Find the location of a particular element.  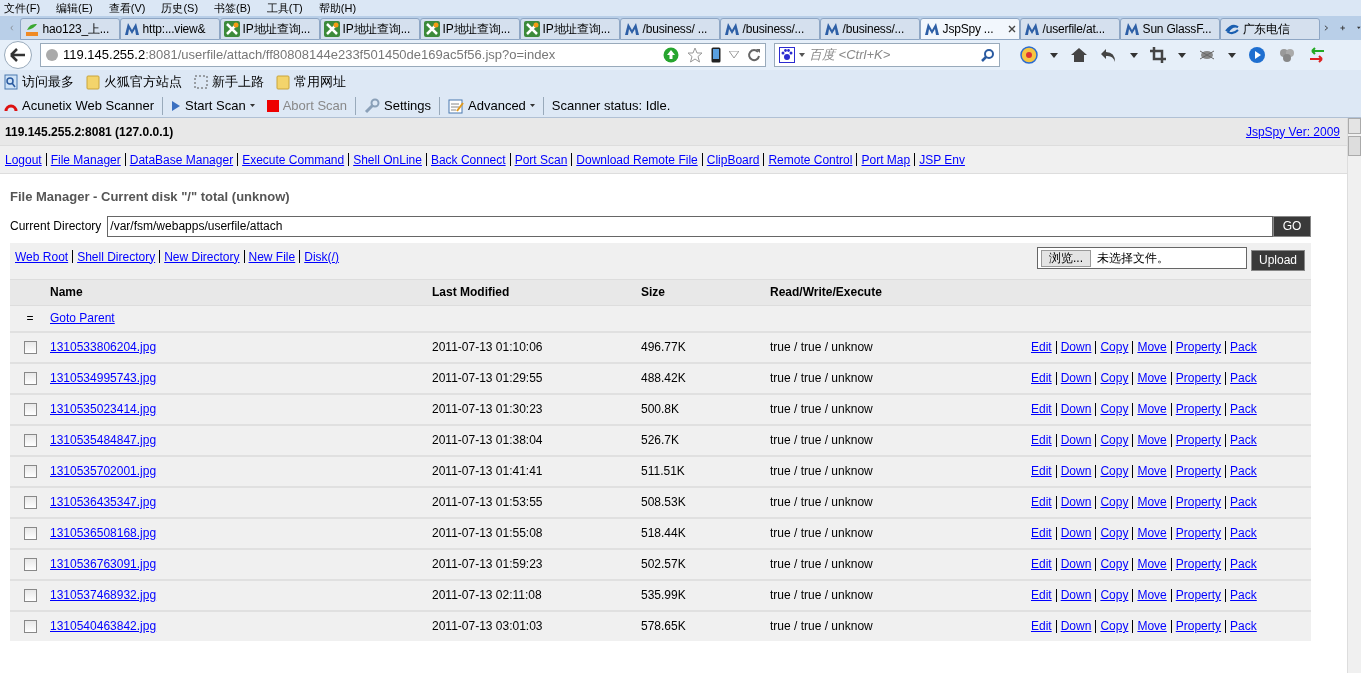

nav-link: Execute Command is located at coordinates (293, 159).